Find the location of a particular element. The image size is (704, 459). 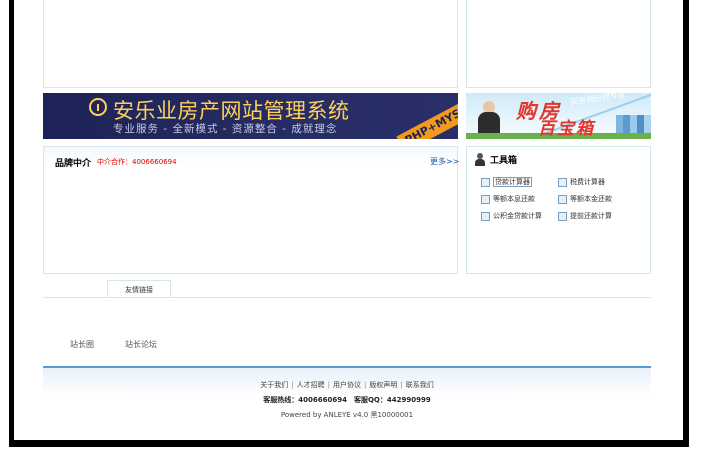

tool-label: 贷款计算器 is located at coordinates (512, 182).